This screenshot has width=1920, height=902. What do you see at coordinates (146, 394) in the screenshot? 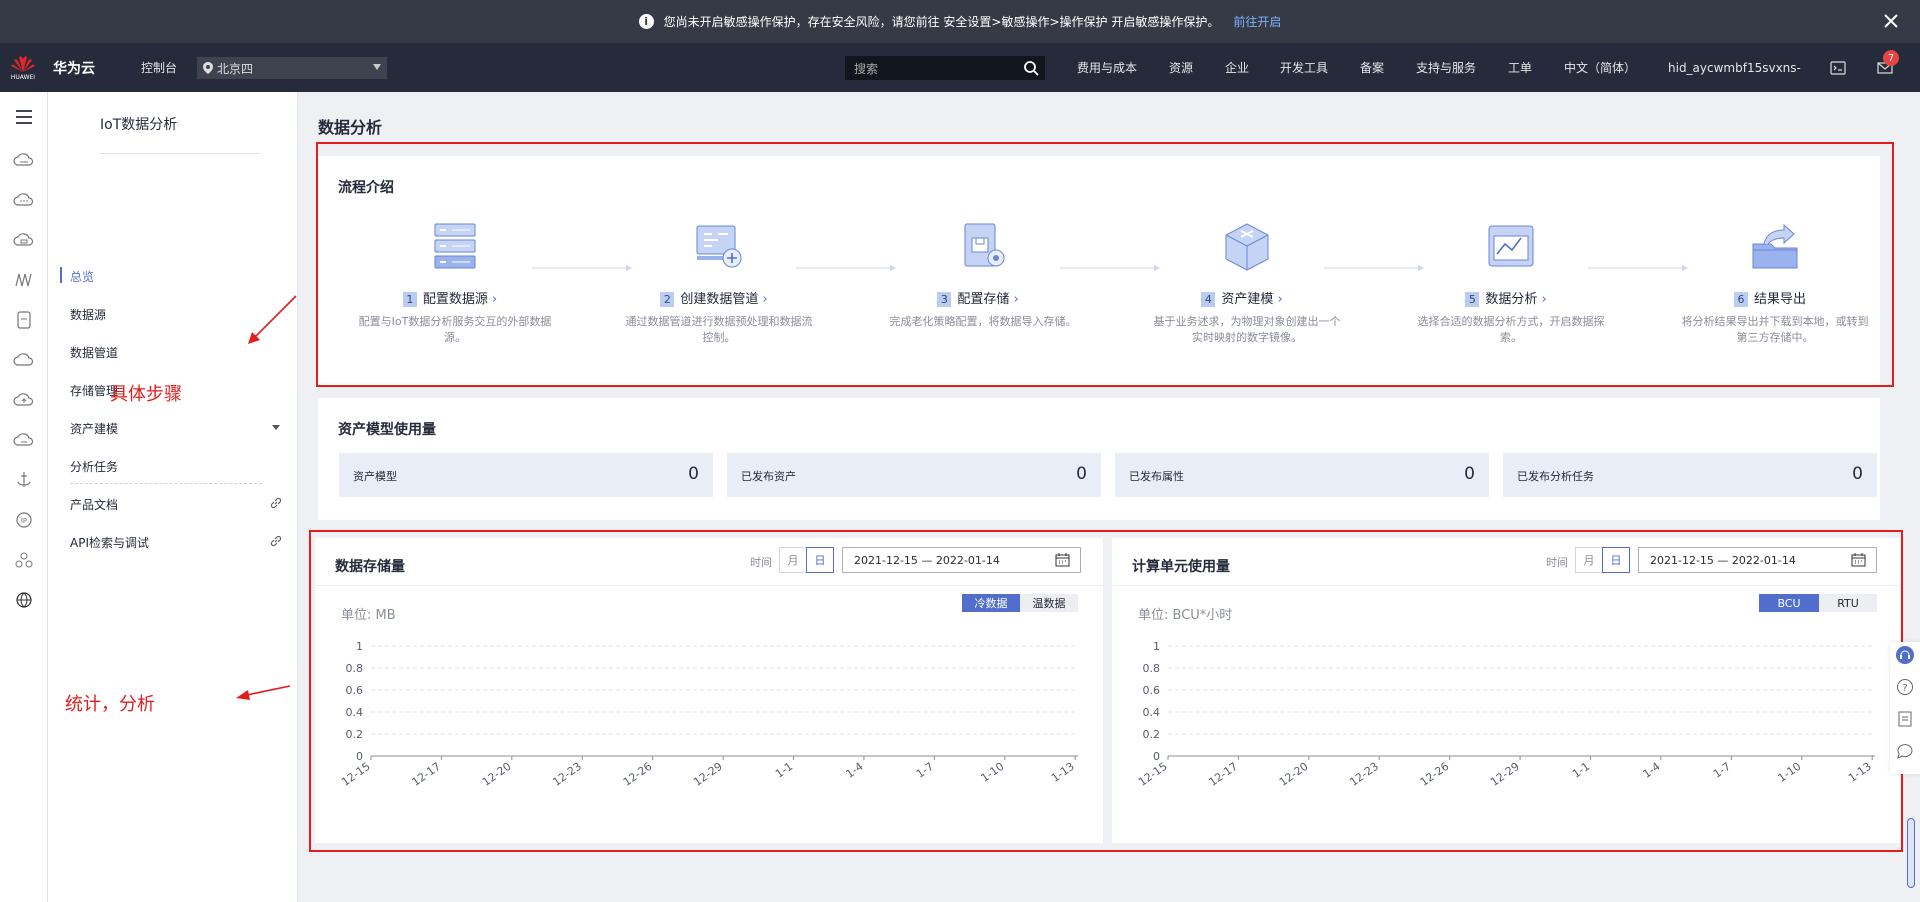
I see `annotation-steps-label: 具体步骤` at bounding box center [146, 394].